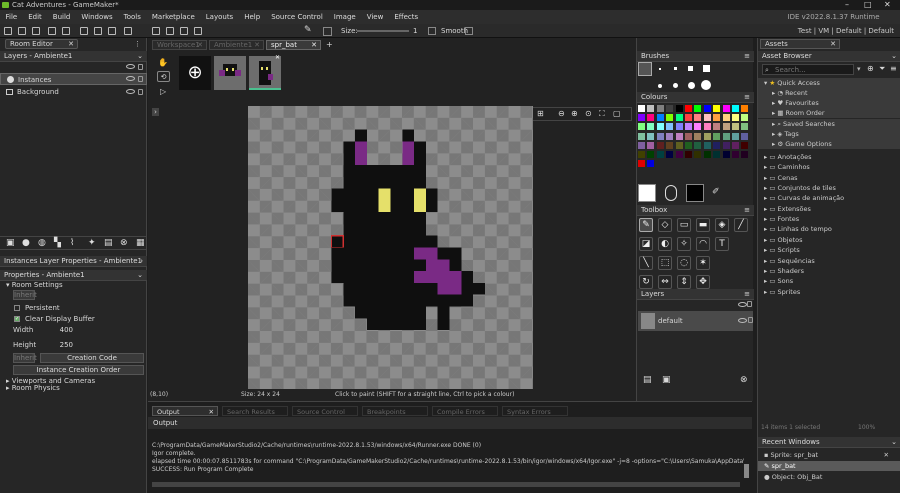 This screenshot has width=900, height=493. What do you see at coordinates (11, 17) in the screenshot?
I see `menu-file: File` at bounding box center [11, 17].